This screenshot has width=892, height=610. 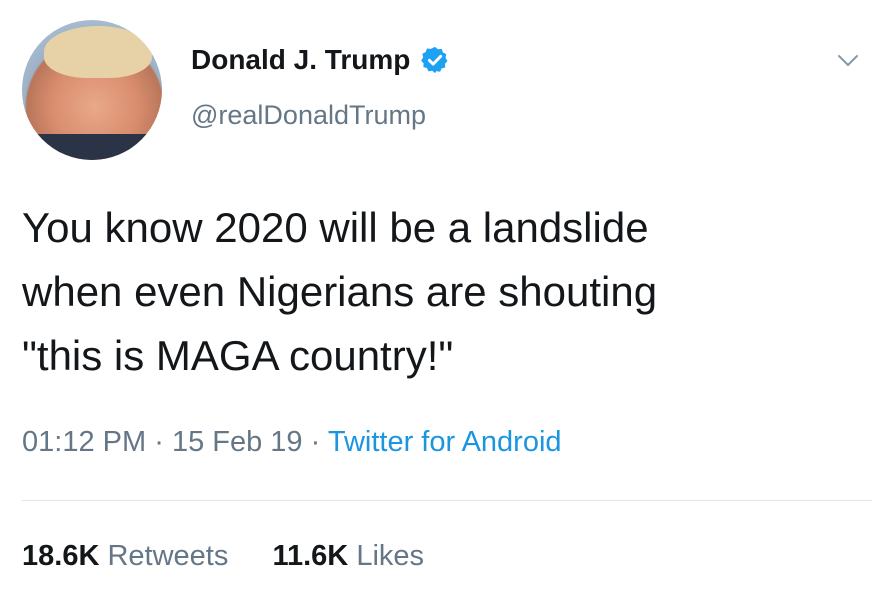 I want to click on retweets-count: 18.6K, so click(x=61, y=556).